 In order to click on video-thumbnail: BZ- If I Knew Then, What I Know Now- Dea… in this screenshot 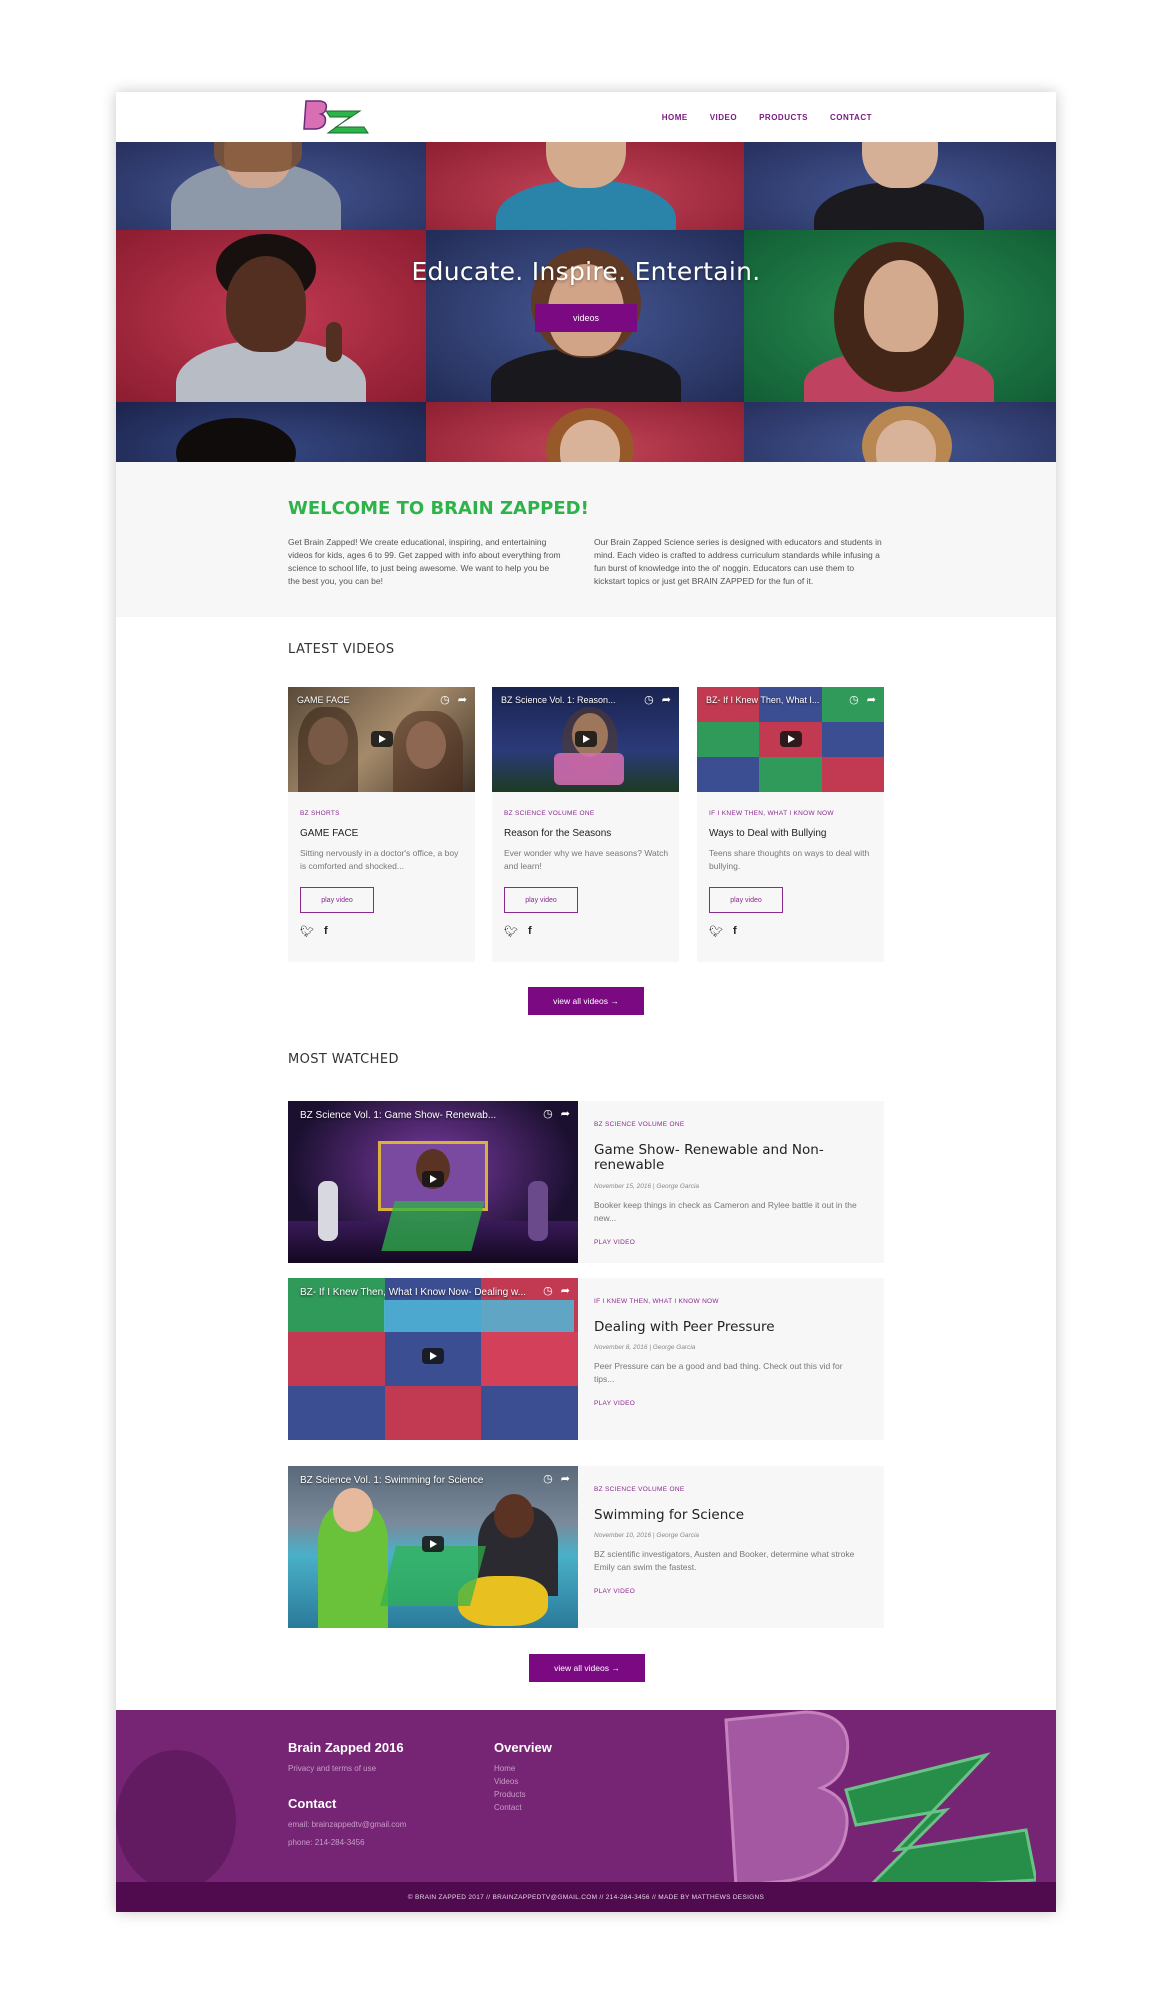, I will do `click(433, 1359)`.